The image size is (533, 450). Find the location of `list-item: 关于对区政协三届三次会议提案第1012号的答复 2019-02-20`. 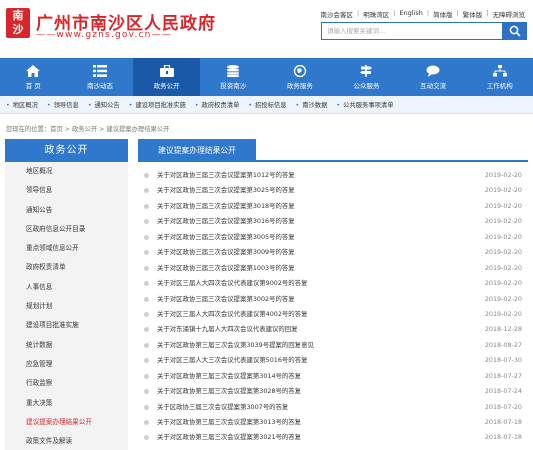

list-item: 关于对区政协三届三次会议提案第1012号的答复 2019-02-20 is located at coordinates (333, 175).